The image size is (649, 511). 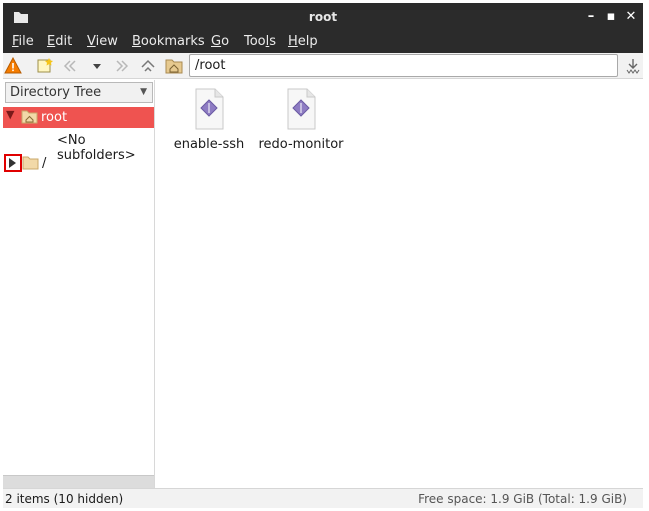 I want to click on back-icon, so click(x=70, y=66).